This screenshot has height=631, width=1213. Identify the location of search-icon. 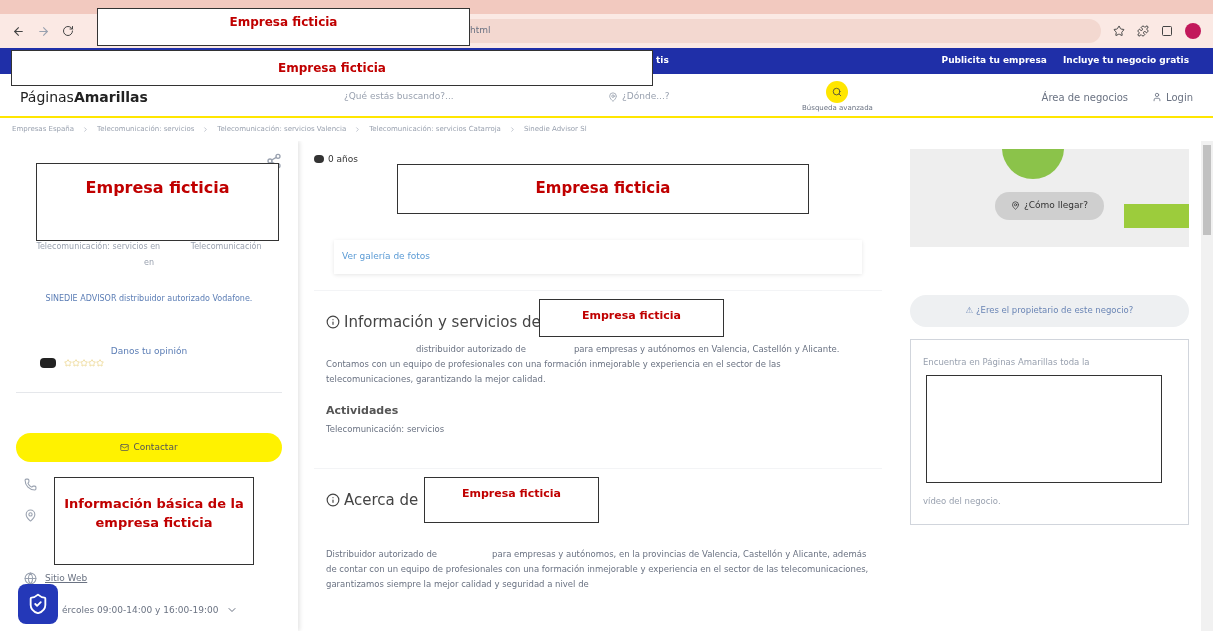
(837, 91).